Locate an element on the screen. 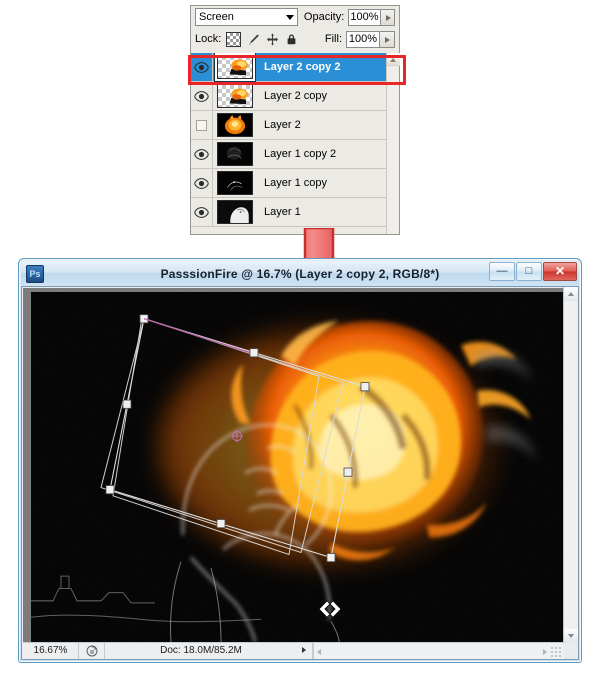 This screenshot has width=600, height=679. document-preview-icon is located at coordinates (92, 650).